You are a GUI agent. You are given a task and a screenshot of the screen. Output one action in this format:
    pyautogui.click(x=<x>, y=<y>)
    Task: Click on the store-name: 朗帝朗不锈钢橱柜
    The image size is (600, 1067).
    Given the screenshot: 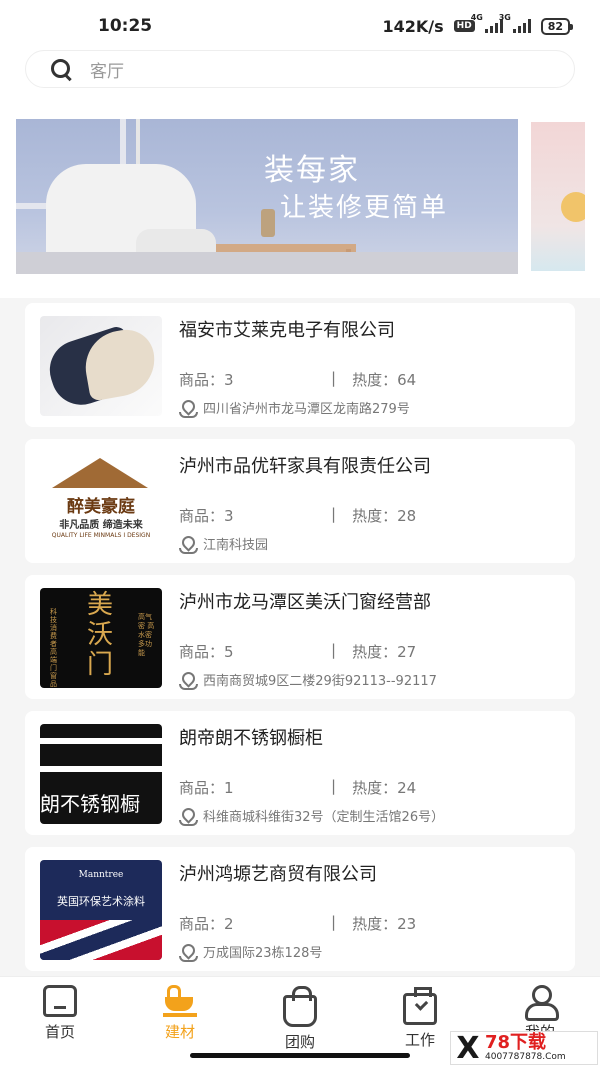 What is the action you would take?
    pyautogui.click(x=251, y=738)
    